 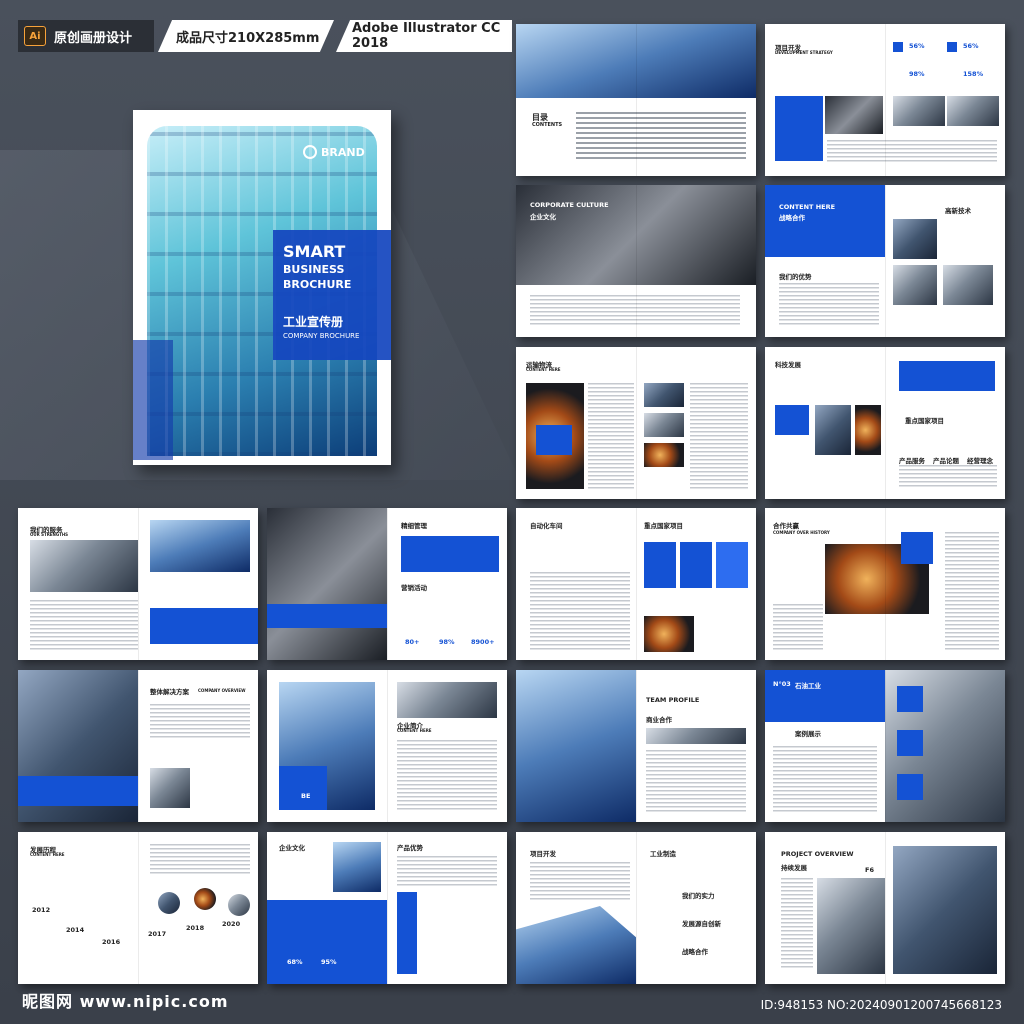 I want to click on timeline-year: 2020, so click(x=231, y=924).